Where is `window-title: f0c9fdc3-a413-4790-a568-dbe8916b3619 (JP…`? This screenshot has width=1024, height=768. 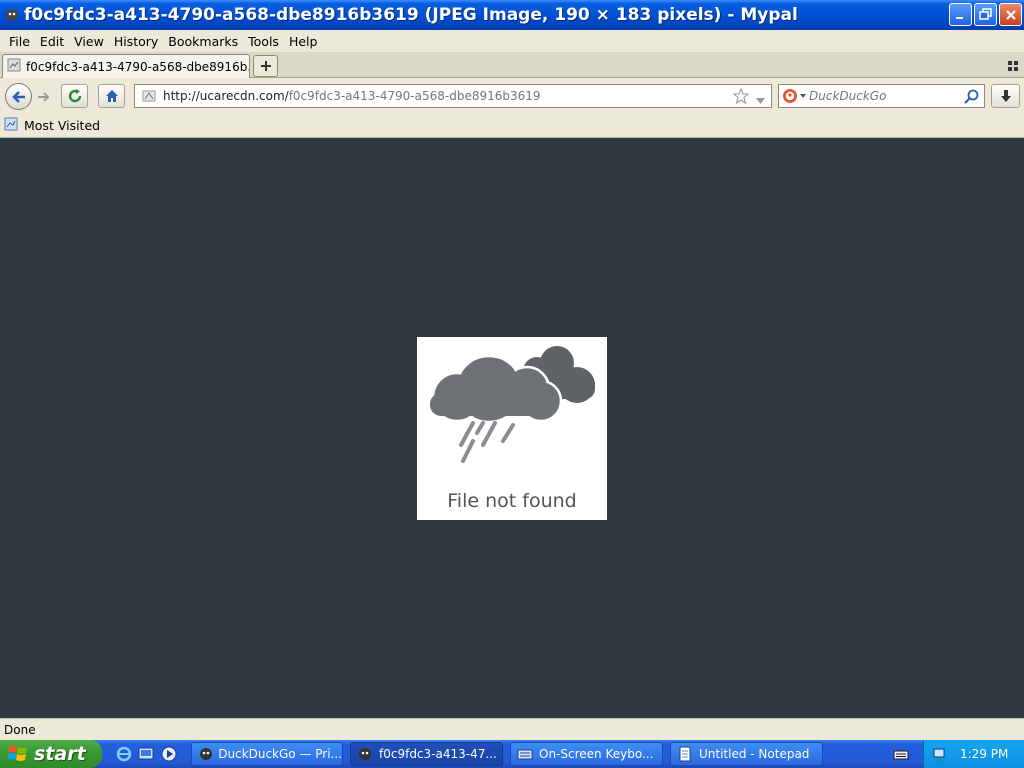
window-title: f0c9fdc3-a413-4790-a568-dbe8916b3619 (JP… is located at coordinates (411, 15).